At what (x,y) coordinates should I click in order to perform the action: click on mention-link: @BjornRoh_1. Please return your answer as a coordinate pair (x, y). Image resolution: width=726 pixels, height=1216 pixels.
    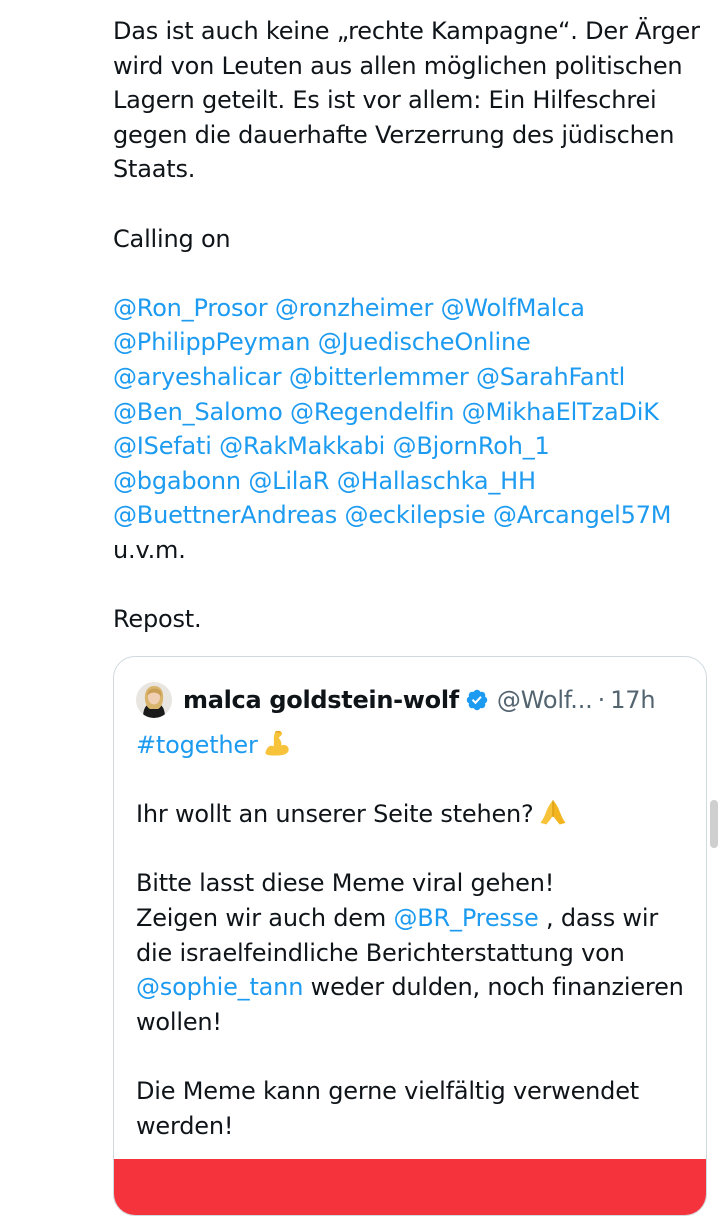
    Looking at the image, I should click on (471, 446).